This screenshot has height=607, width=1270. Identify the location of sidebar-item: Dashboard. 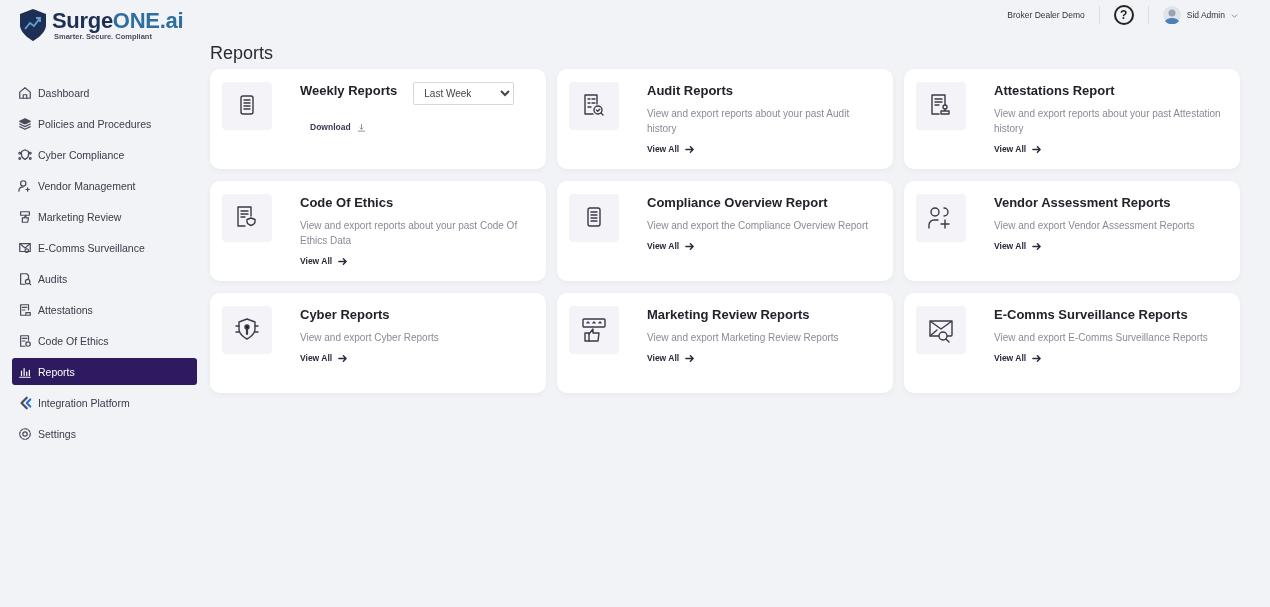
(104, 92).